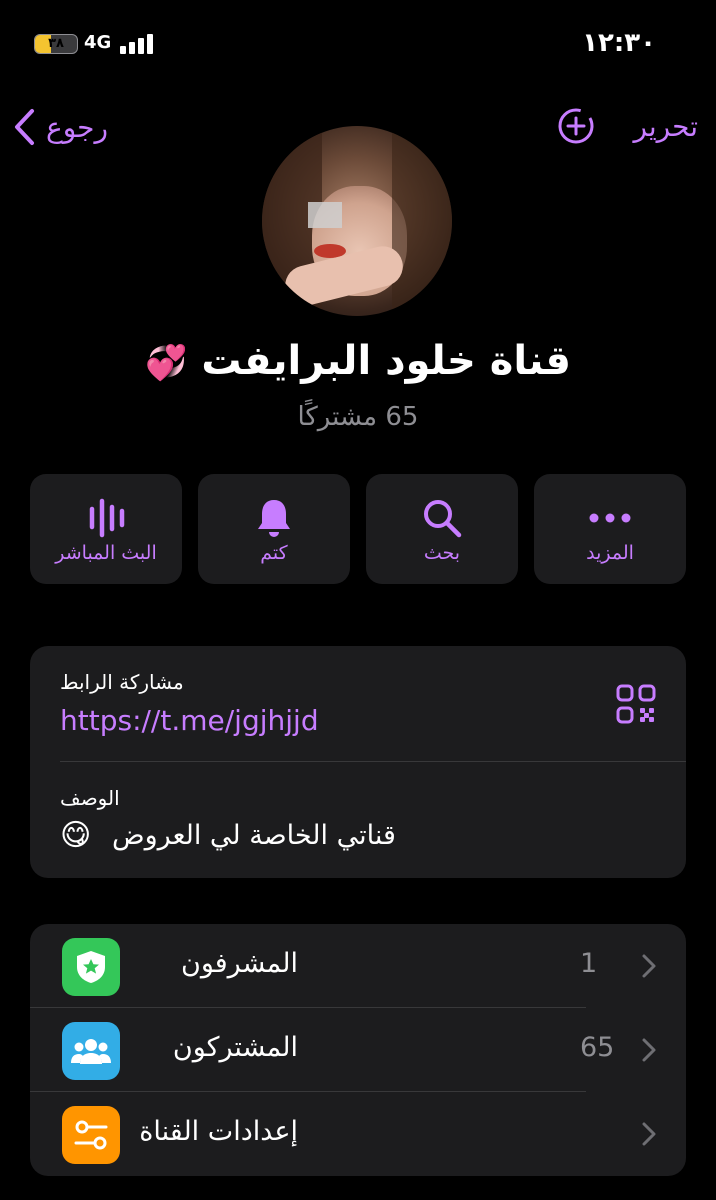 This screenshot has height=1200, width=716. Describe the element at coordinates (610, 518) in the screenshot. I see `more-icon` at that location.